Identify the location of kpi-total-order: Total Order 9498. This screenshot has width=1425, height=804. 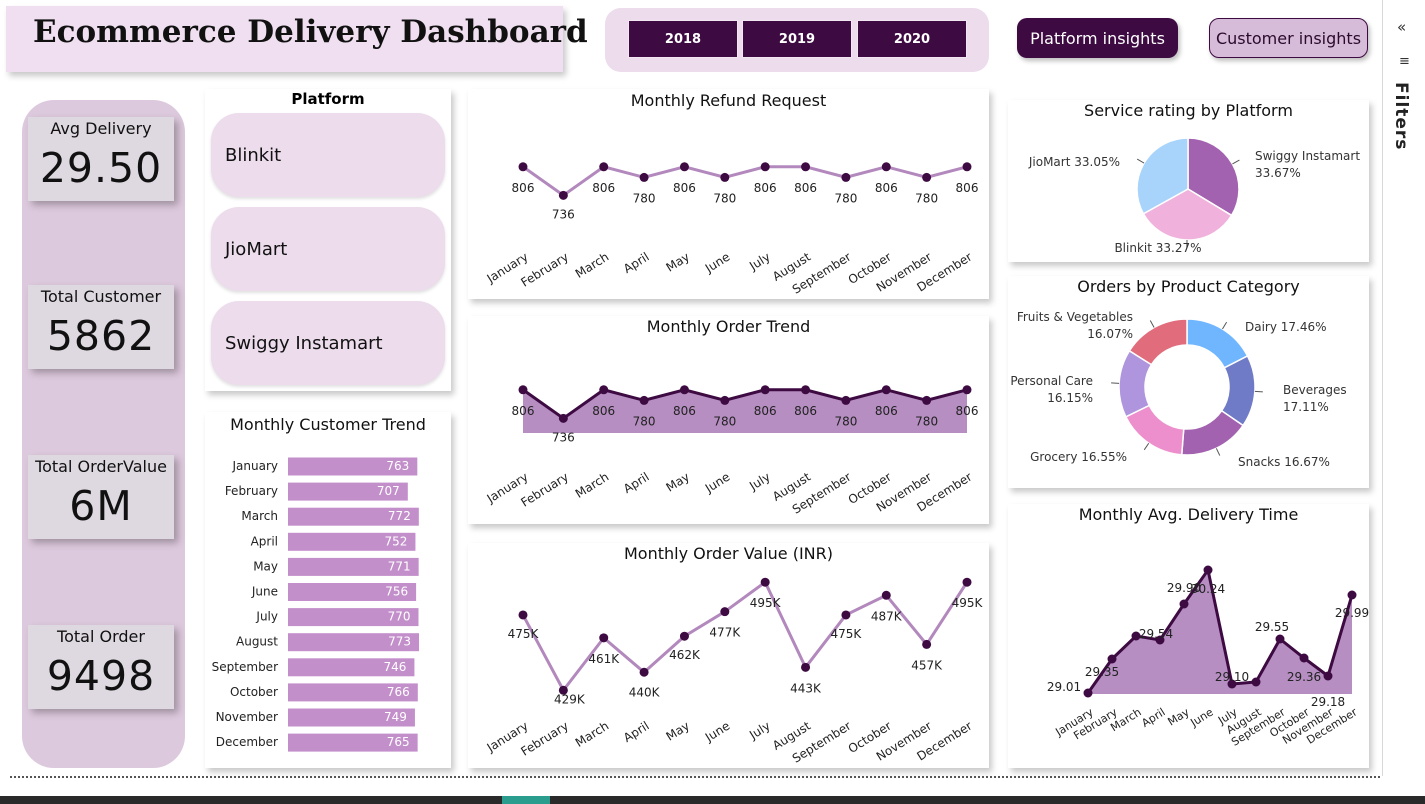
(101, 667).